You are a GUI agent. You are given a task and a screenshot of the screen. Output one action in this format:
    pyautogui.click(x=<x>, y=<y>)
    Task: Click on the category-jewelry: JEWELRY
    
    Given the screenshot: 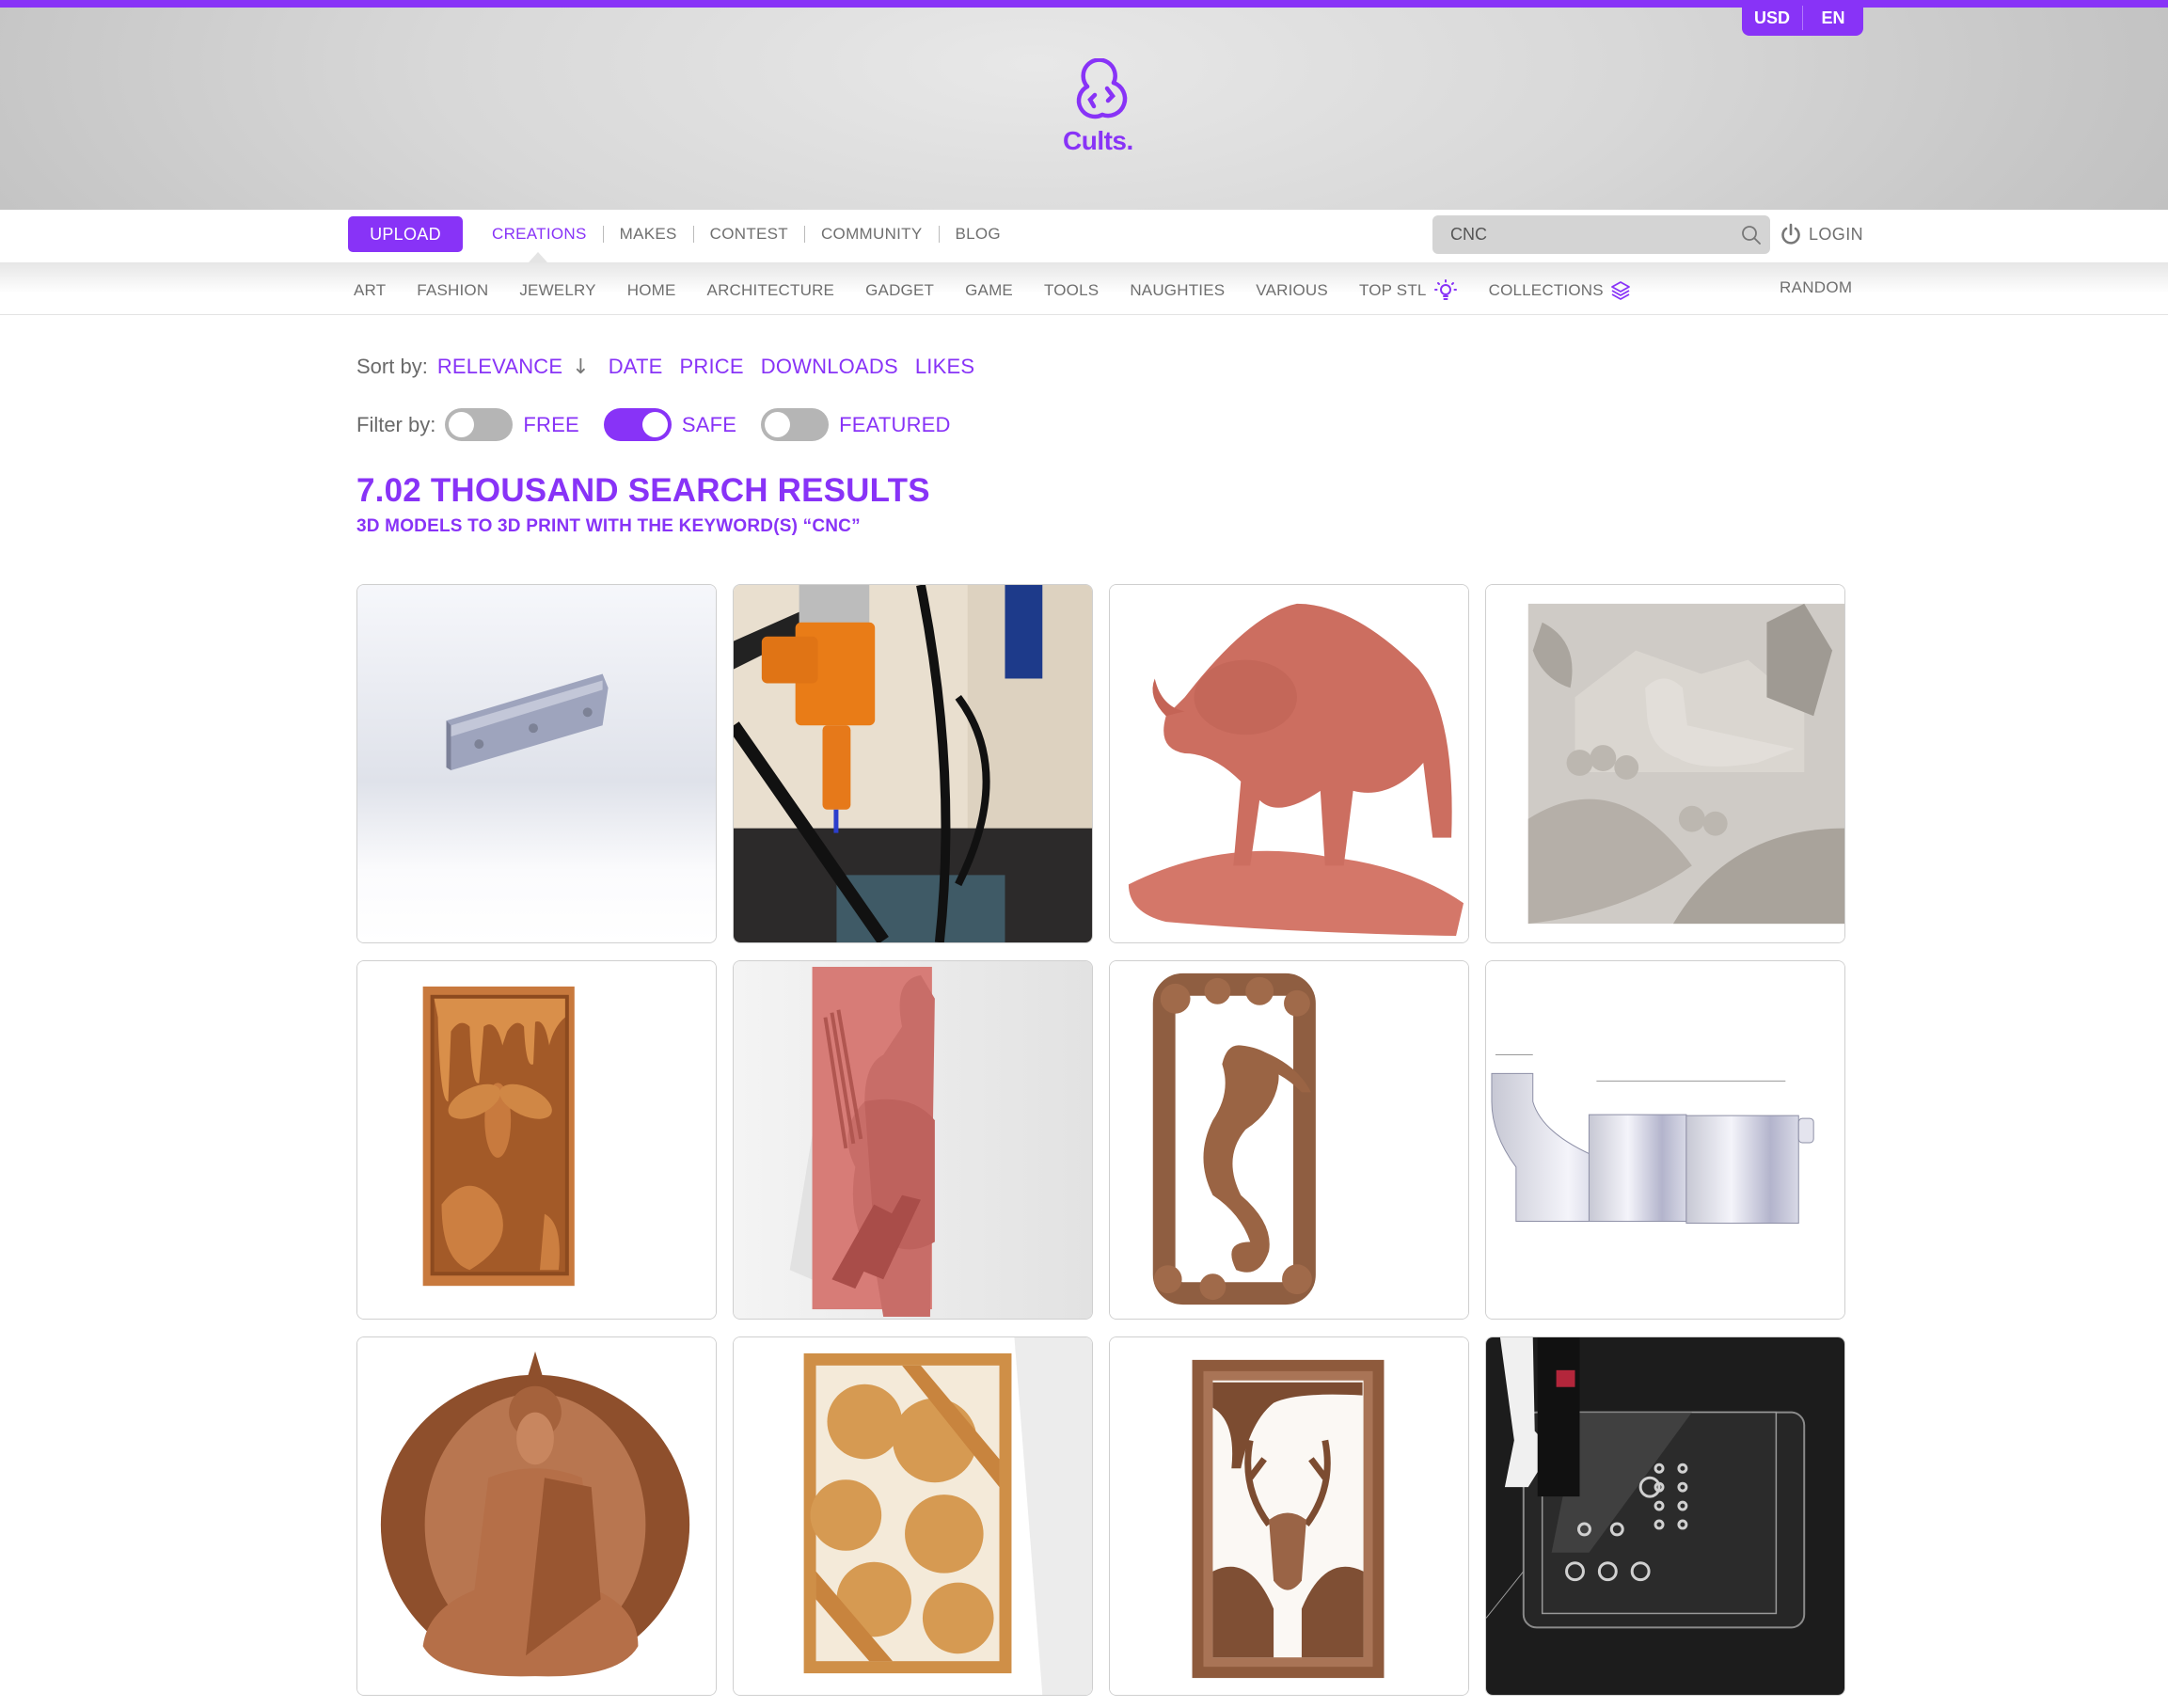 What is the action you would take?
    pyautogui.click(x=557, y=290)
    